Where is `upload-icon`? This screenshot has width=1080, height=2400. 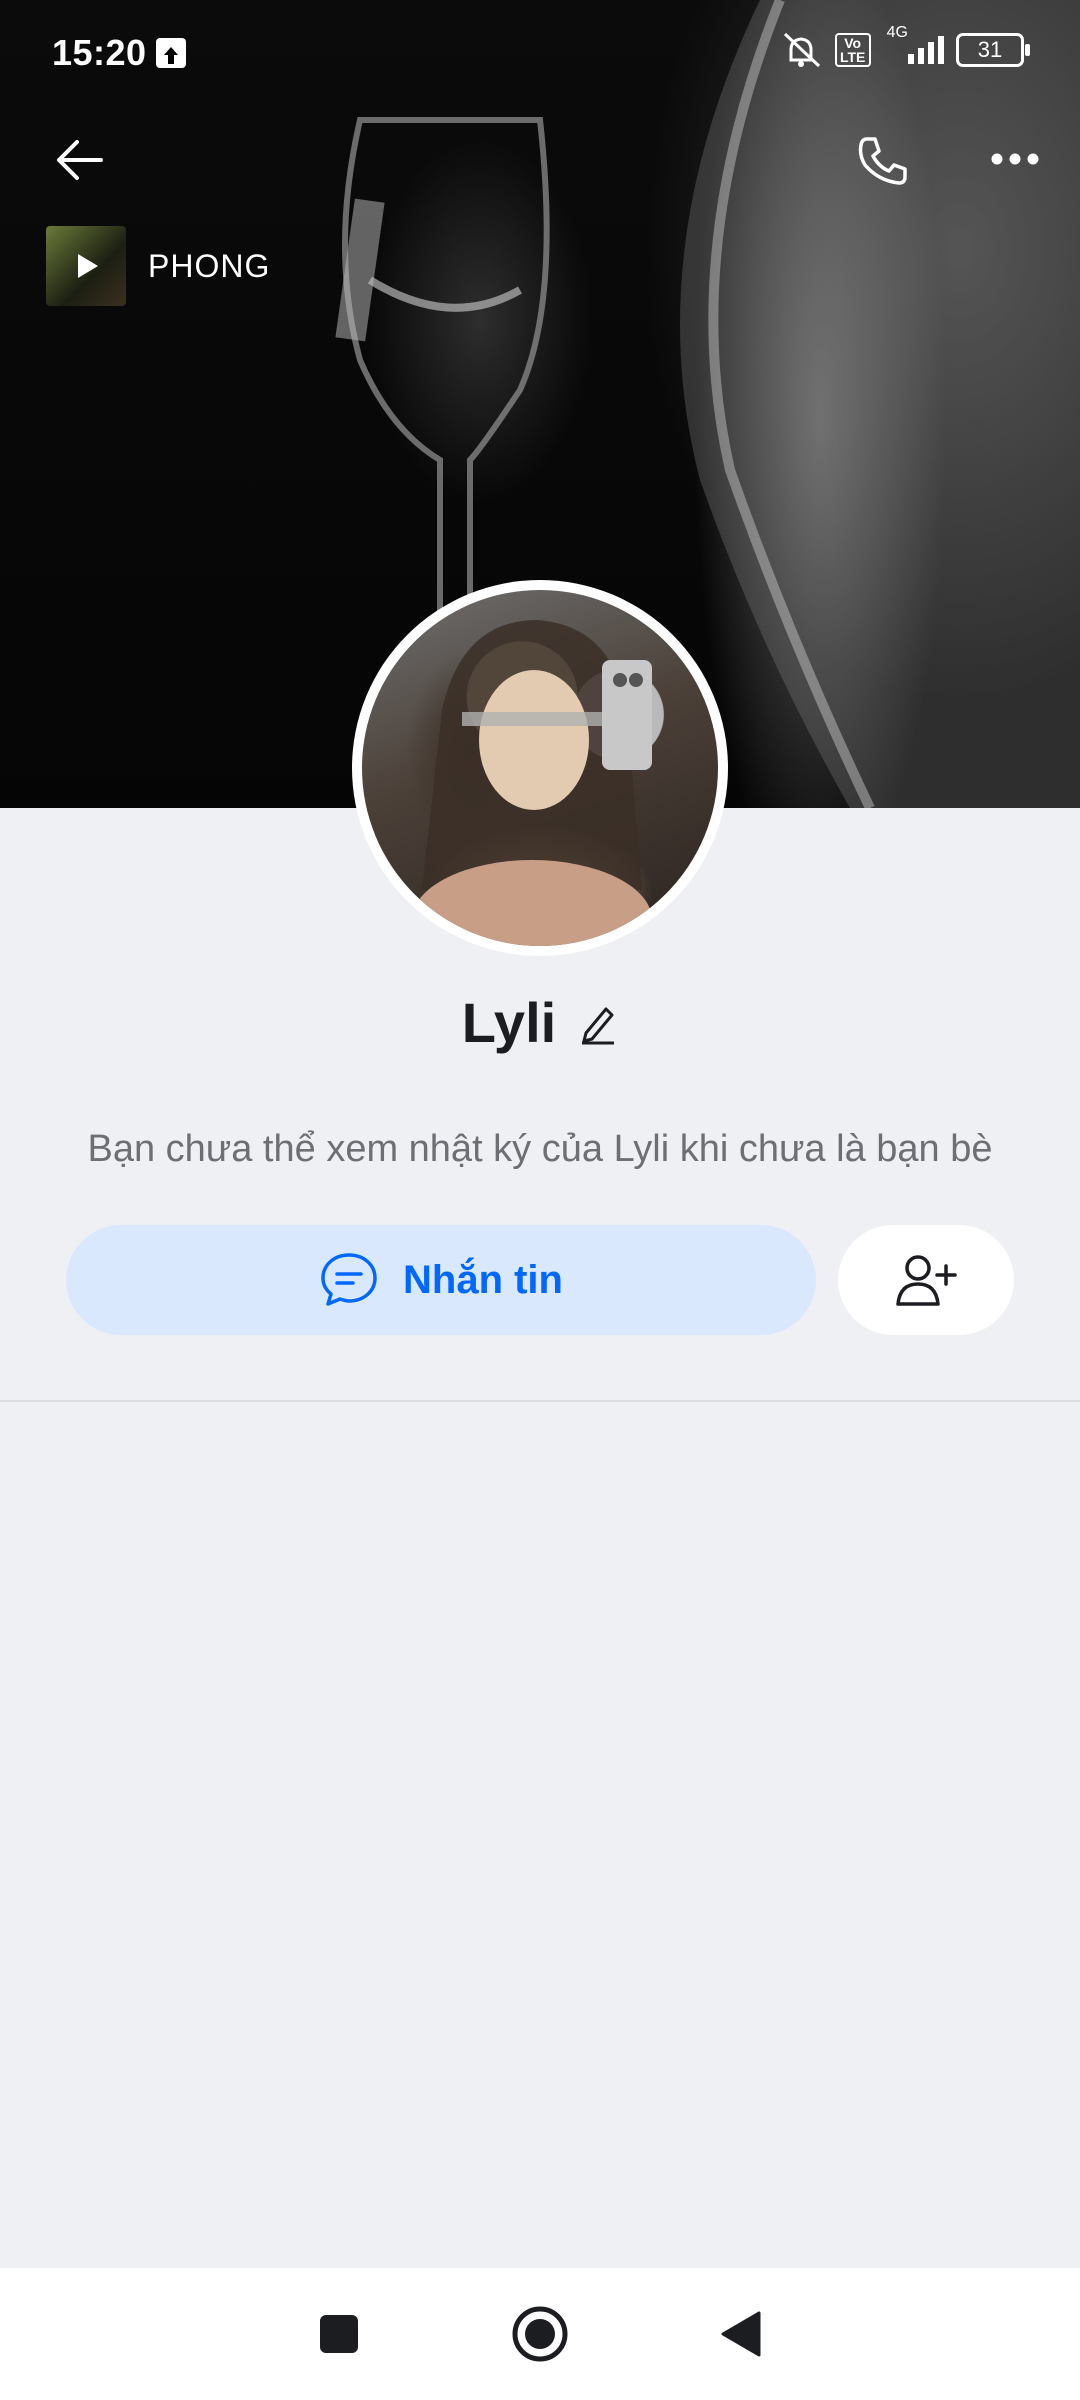 upload-icon is located at coordinates (171, 53).